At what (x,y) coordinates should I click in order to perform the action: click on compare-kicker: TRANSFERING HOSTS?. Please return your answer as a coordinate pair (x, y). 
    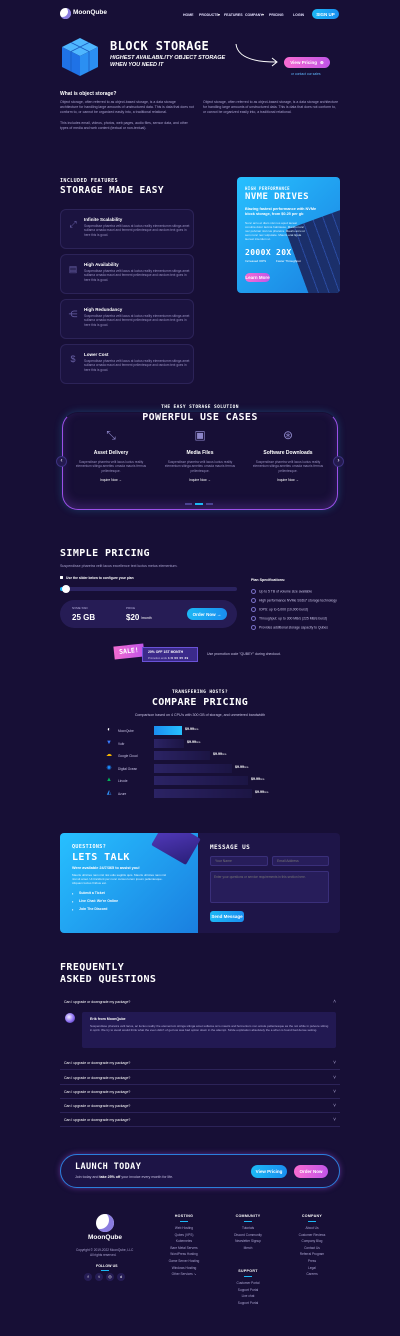
    Looking at the image, I should click on (200, 692).